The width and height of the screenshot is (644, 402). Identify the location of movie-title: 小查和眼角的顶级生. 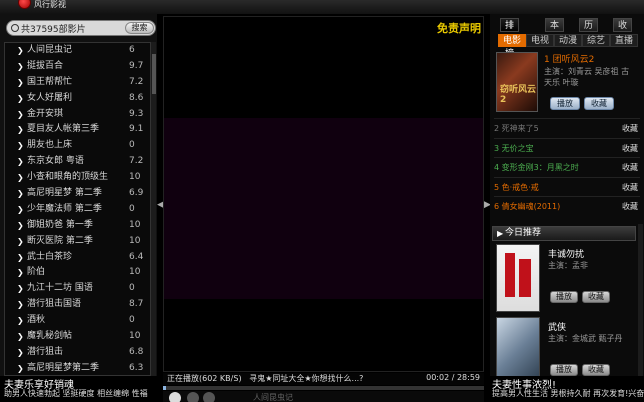
(77, 178).